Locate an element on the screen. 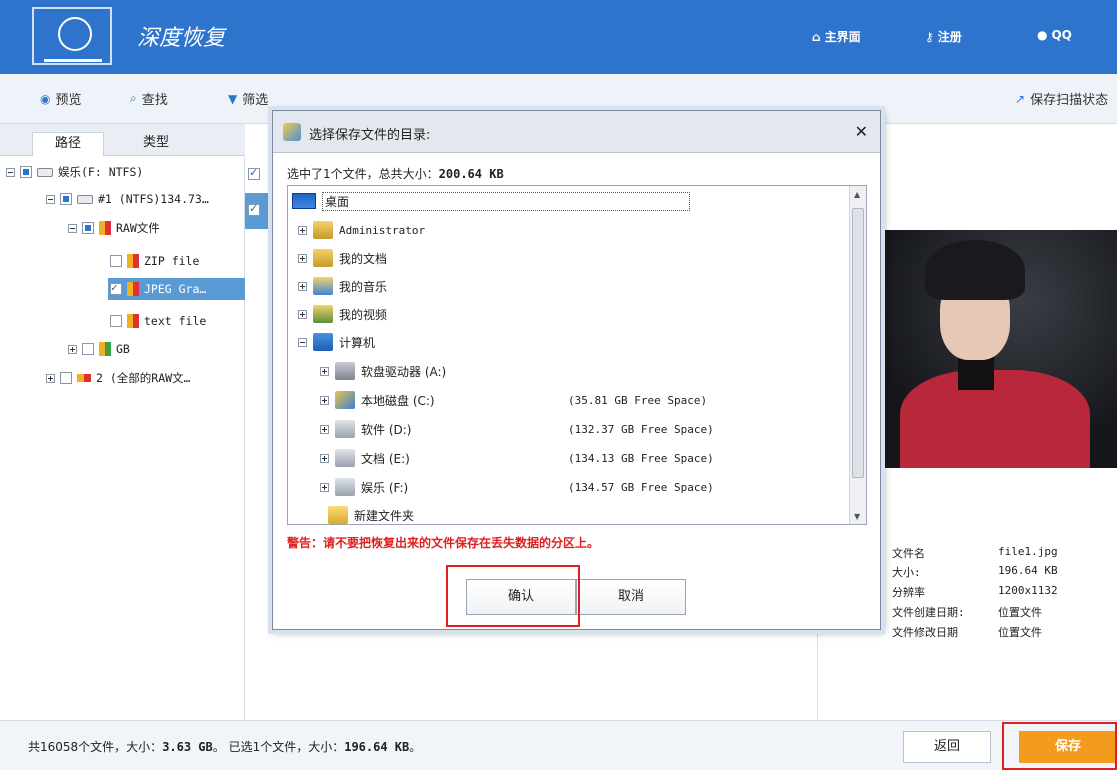  back-button: 返回 is located at coordinates (947, 747).